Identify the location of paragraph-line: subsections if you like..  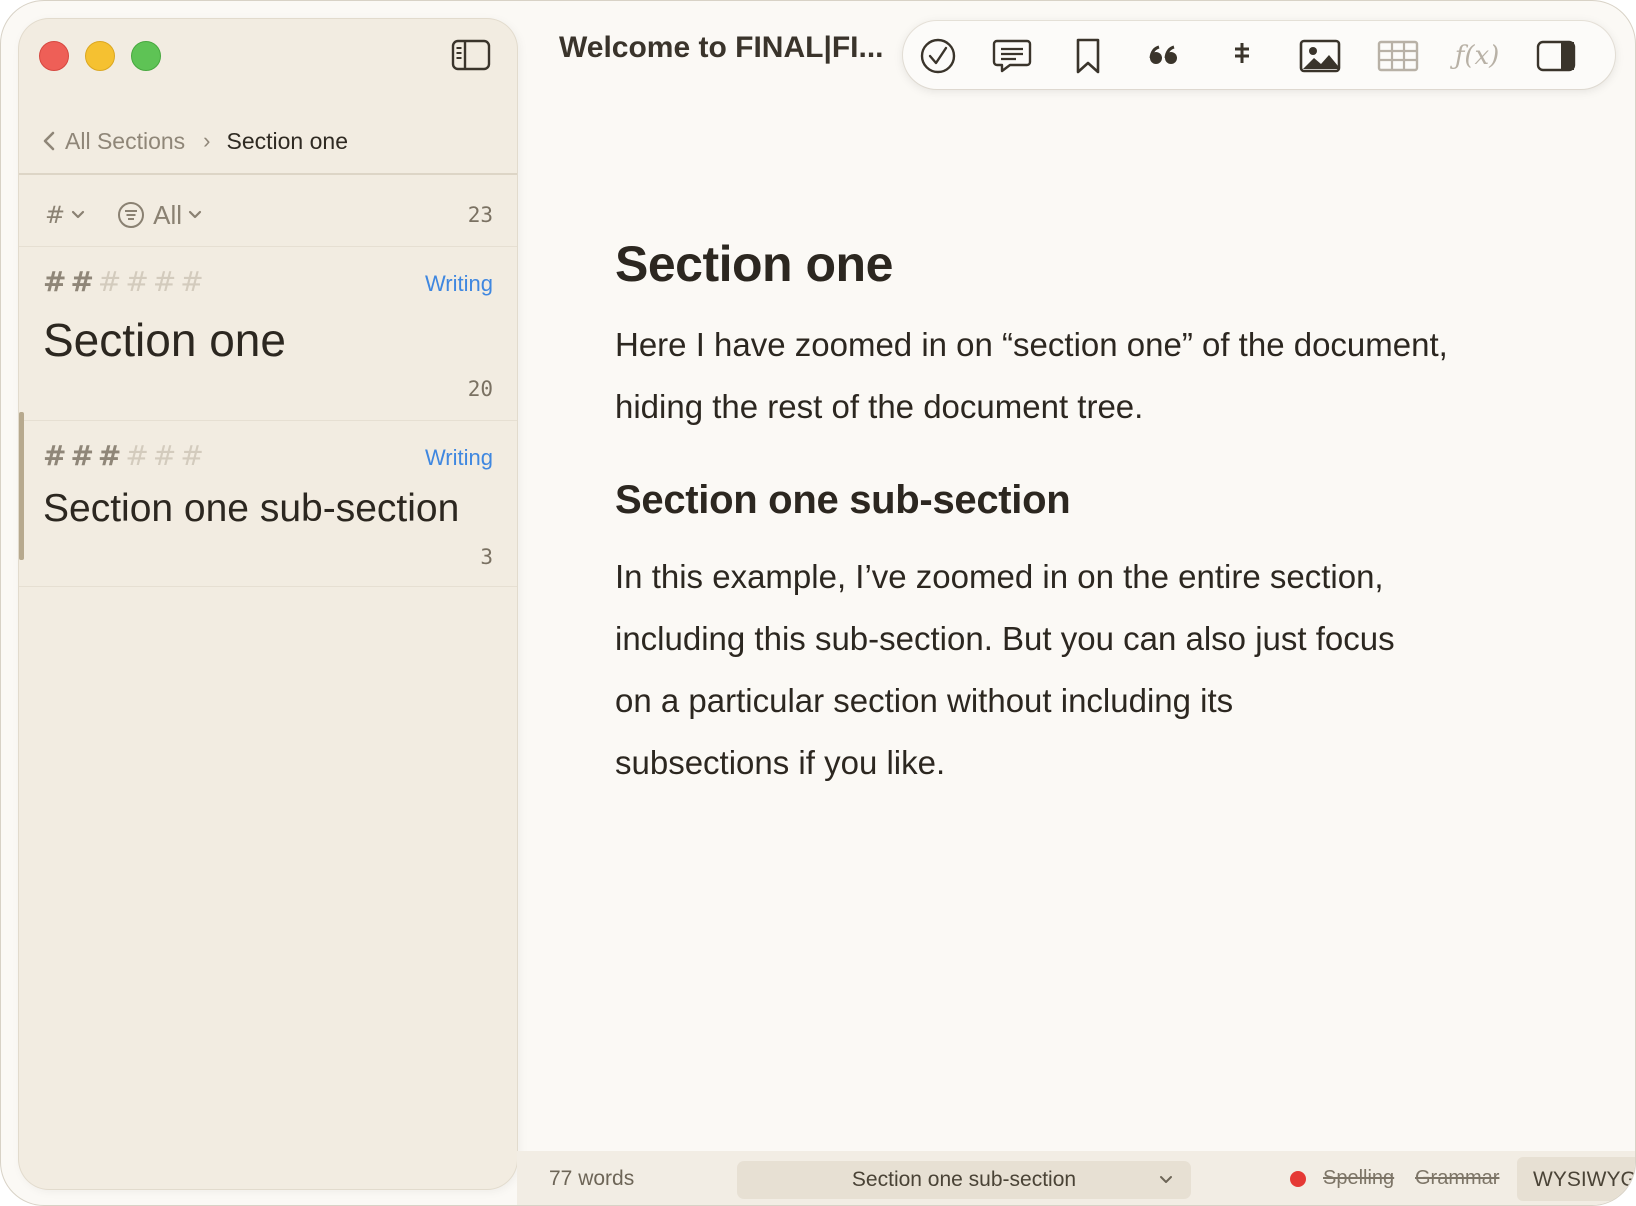
(780, 762).